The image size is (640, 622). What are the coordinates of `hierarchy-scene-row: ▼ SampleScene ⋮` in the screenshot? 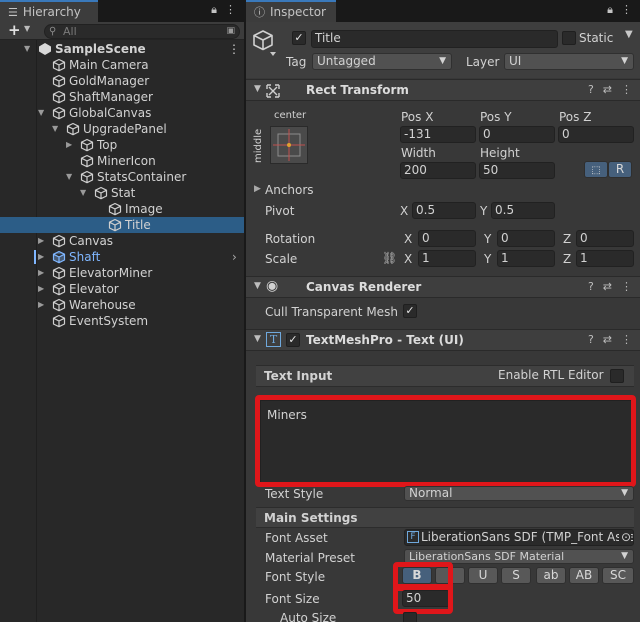 It's located at (122, 49).